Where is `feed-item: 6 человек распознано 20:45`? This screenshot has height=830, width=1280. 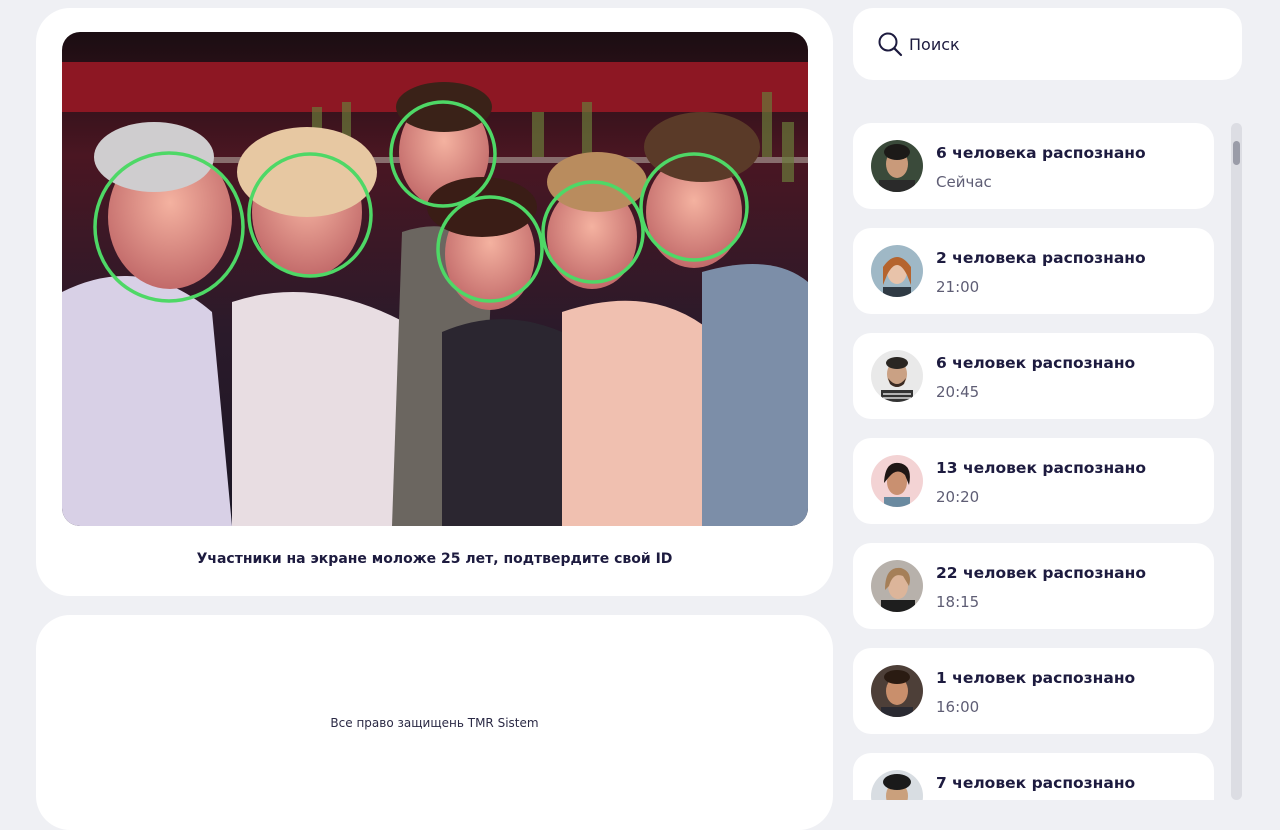 feed-item: 6 человек распознано 20:45 is located at coordinates (1033, 376).